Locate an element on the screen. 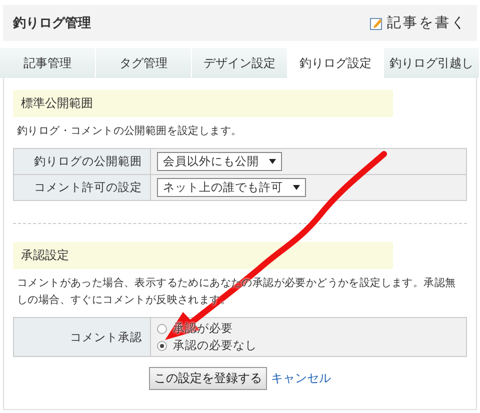  write-article-link: 記事を書く is located at coordinates (418, 23).